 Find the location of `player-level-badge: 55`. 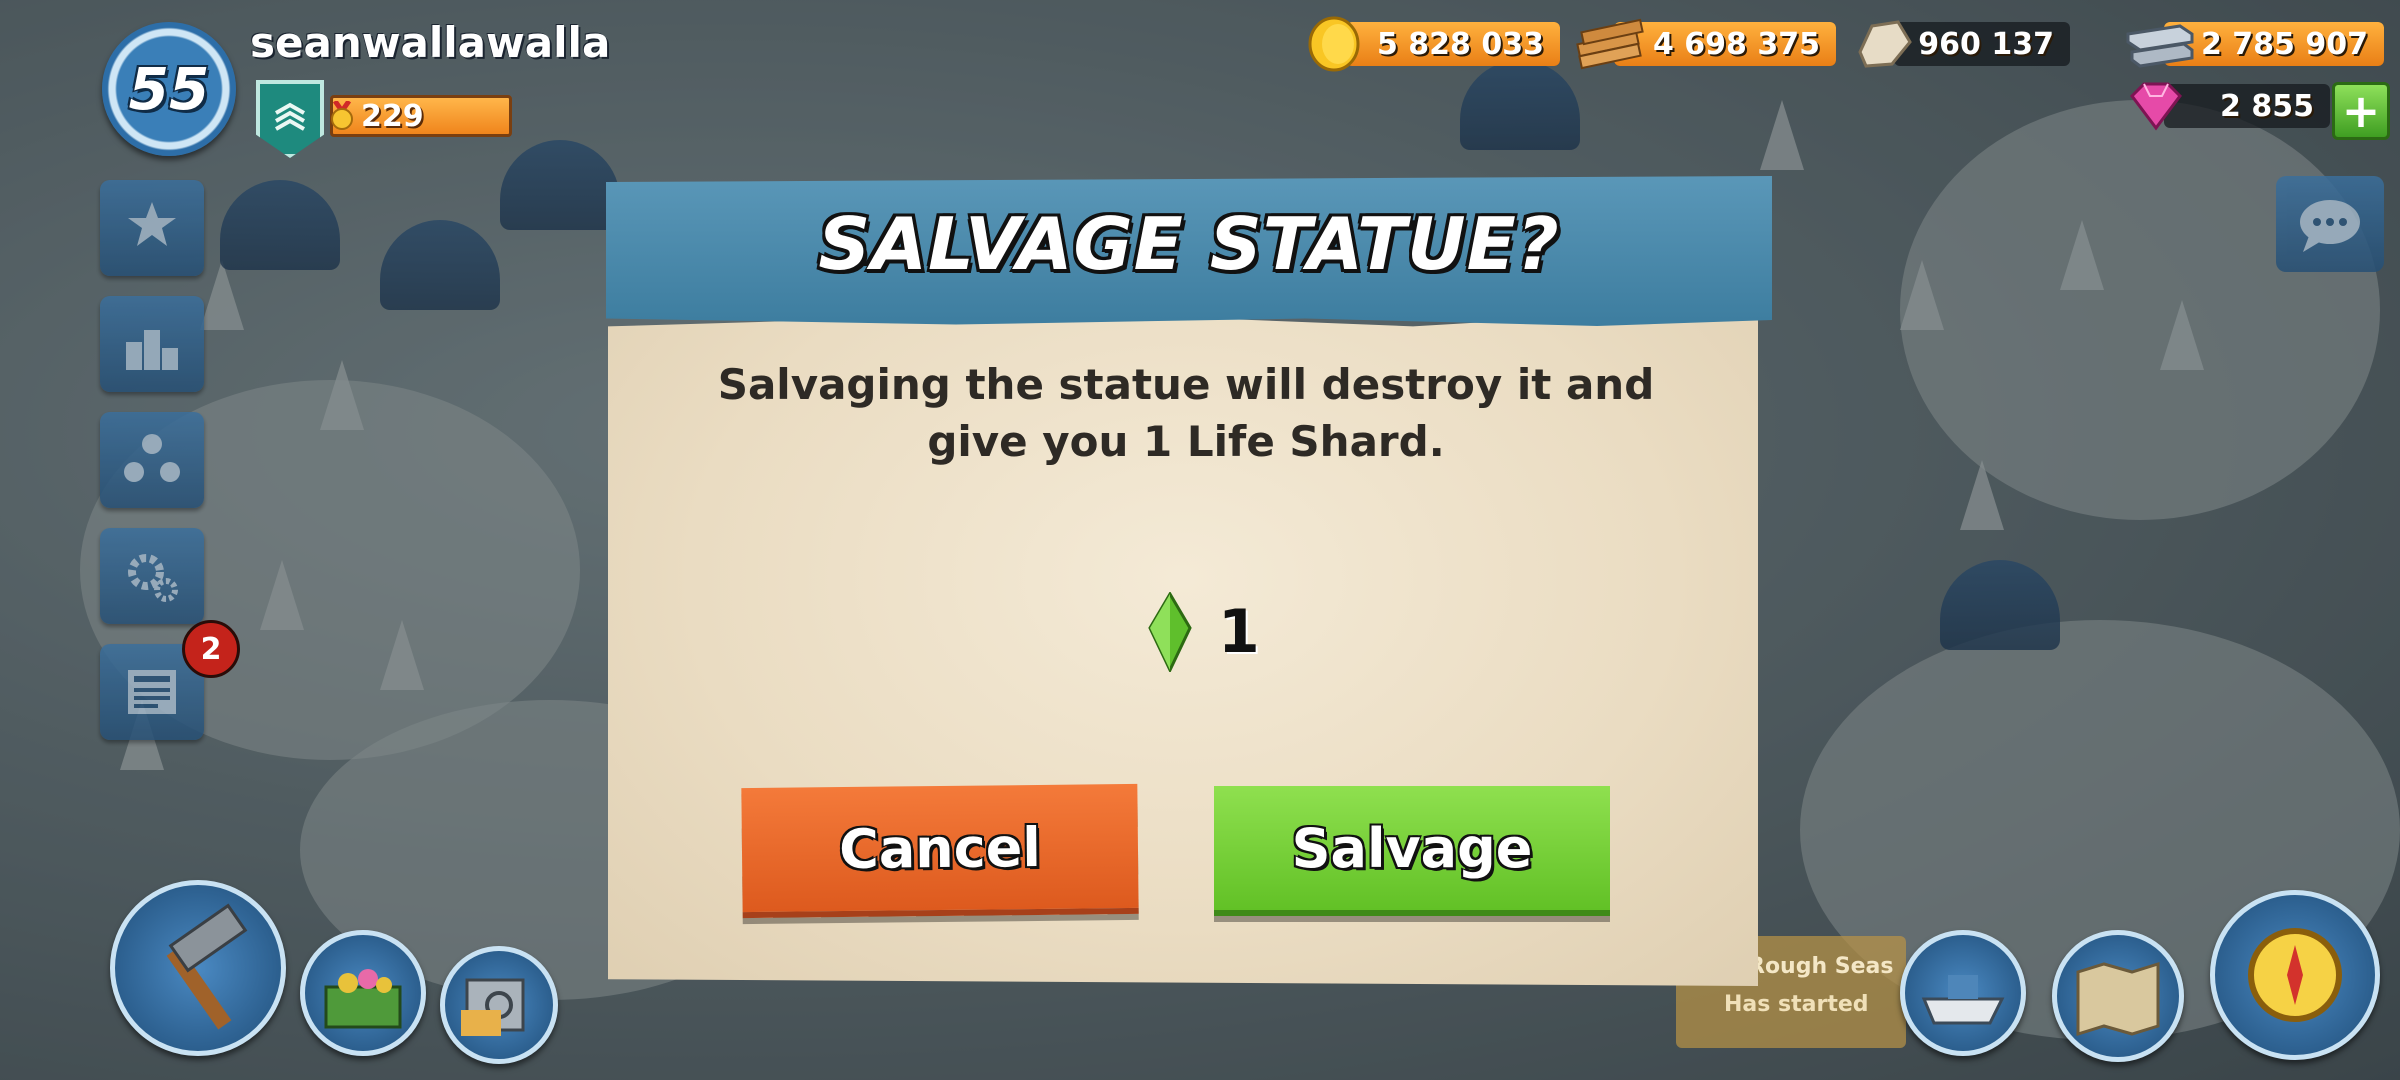

player-level-badge: 55 is located at coordinates (169, 89).